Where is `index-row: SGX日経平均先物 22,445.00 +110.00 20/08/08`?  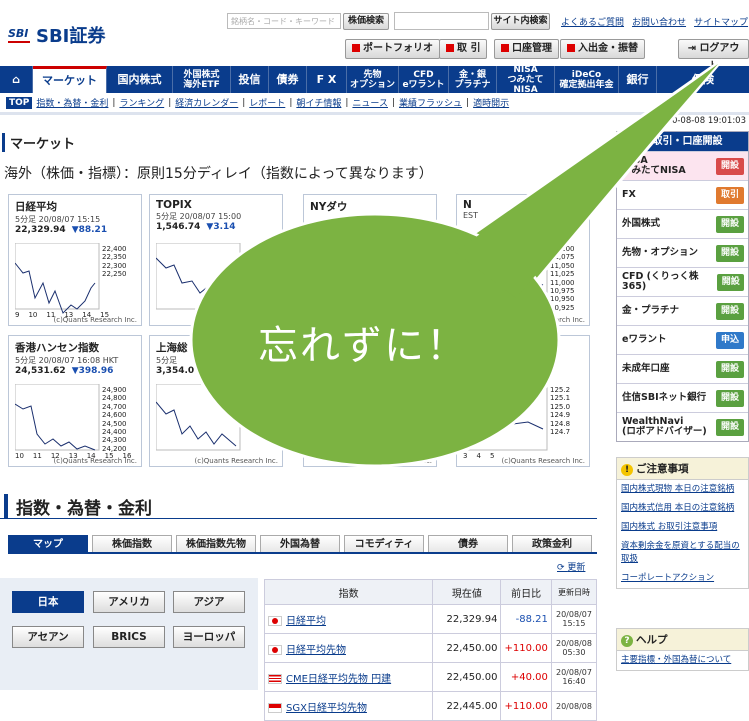
index-row: SGX日経平均先物 22,445.00 +110.00 20/08/08 is located at coordinates (430, 706).